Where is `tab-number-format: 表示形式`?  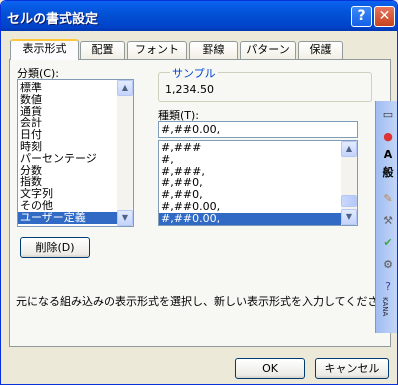
tab-number-format: 表示形式 is located at coordinates (44, 49).